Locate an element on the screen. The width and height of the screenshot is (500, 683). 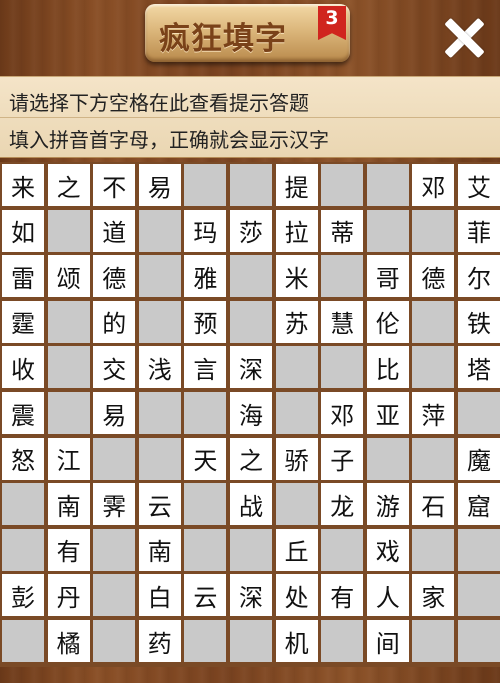
grid-cell: 塔 is located at coordinates (479, 367).